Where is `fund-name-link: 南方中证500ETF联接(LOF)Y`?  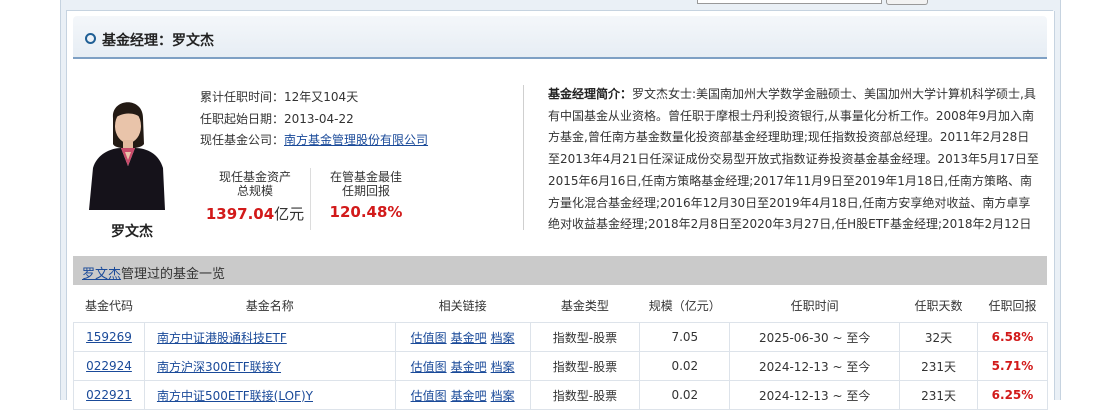 fund-name-link: 南方中证500ETF联接(LOF)Y is located at coordinates (235, 396).